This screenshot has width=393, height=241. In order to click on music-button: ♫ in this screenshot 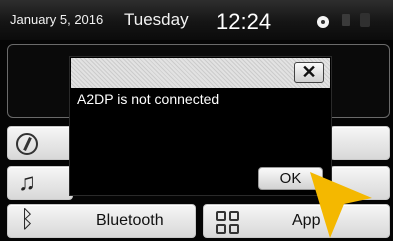, I will do `click(40, 183)`.